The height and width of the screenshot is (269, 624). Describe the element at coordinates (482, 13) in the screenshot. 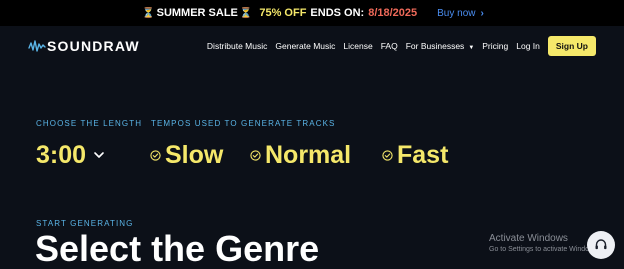

I see `chevron-right-icon: ›` at that location.